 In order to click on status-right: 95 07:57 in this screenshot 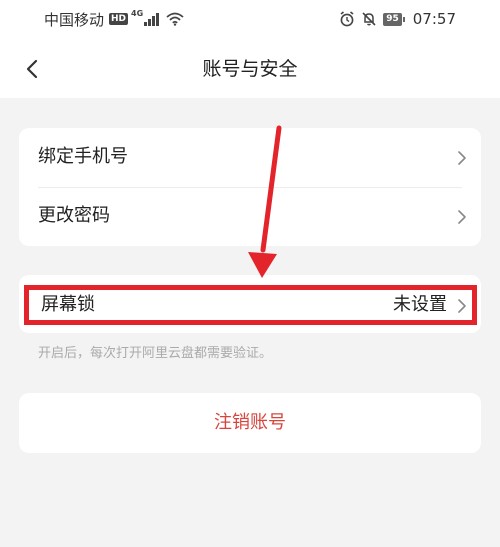, I will do `click(397, 19)`.